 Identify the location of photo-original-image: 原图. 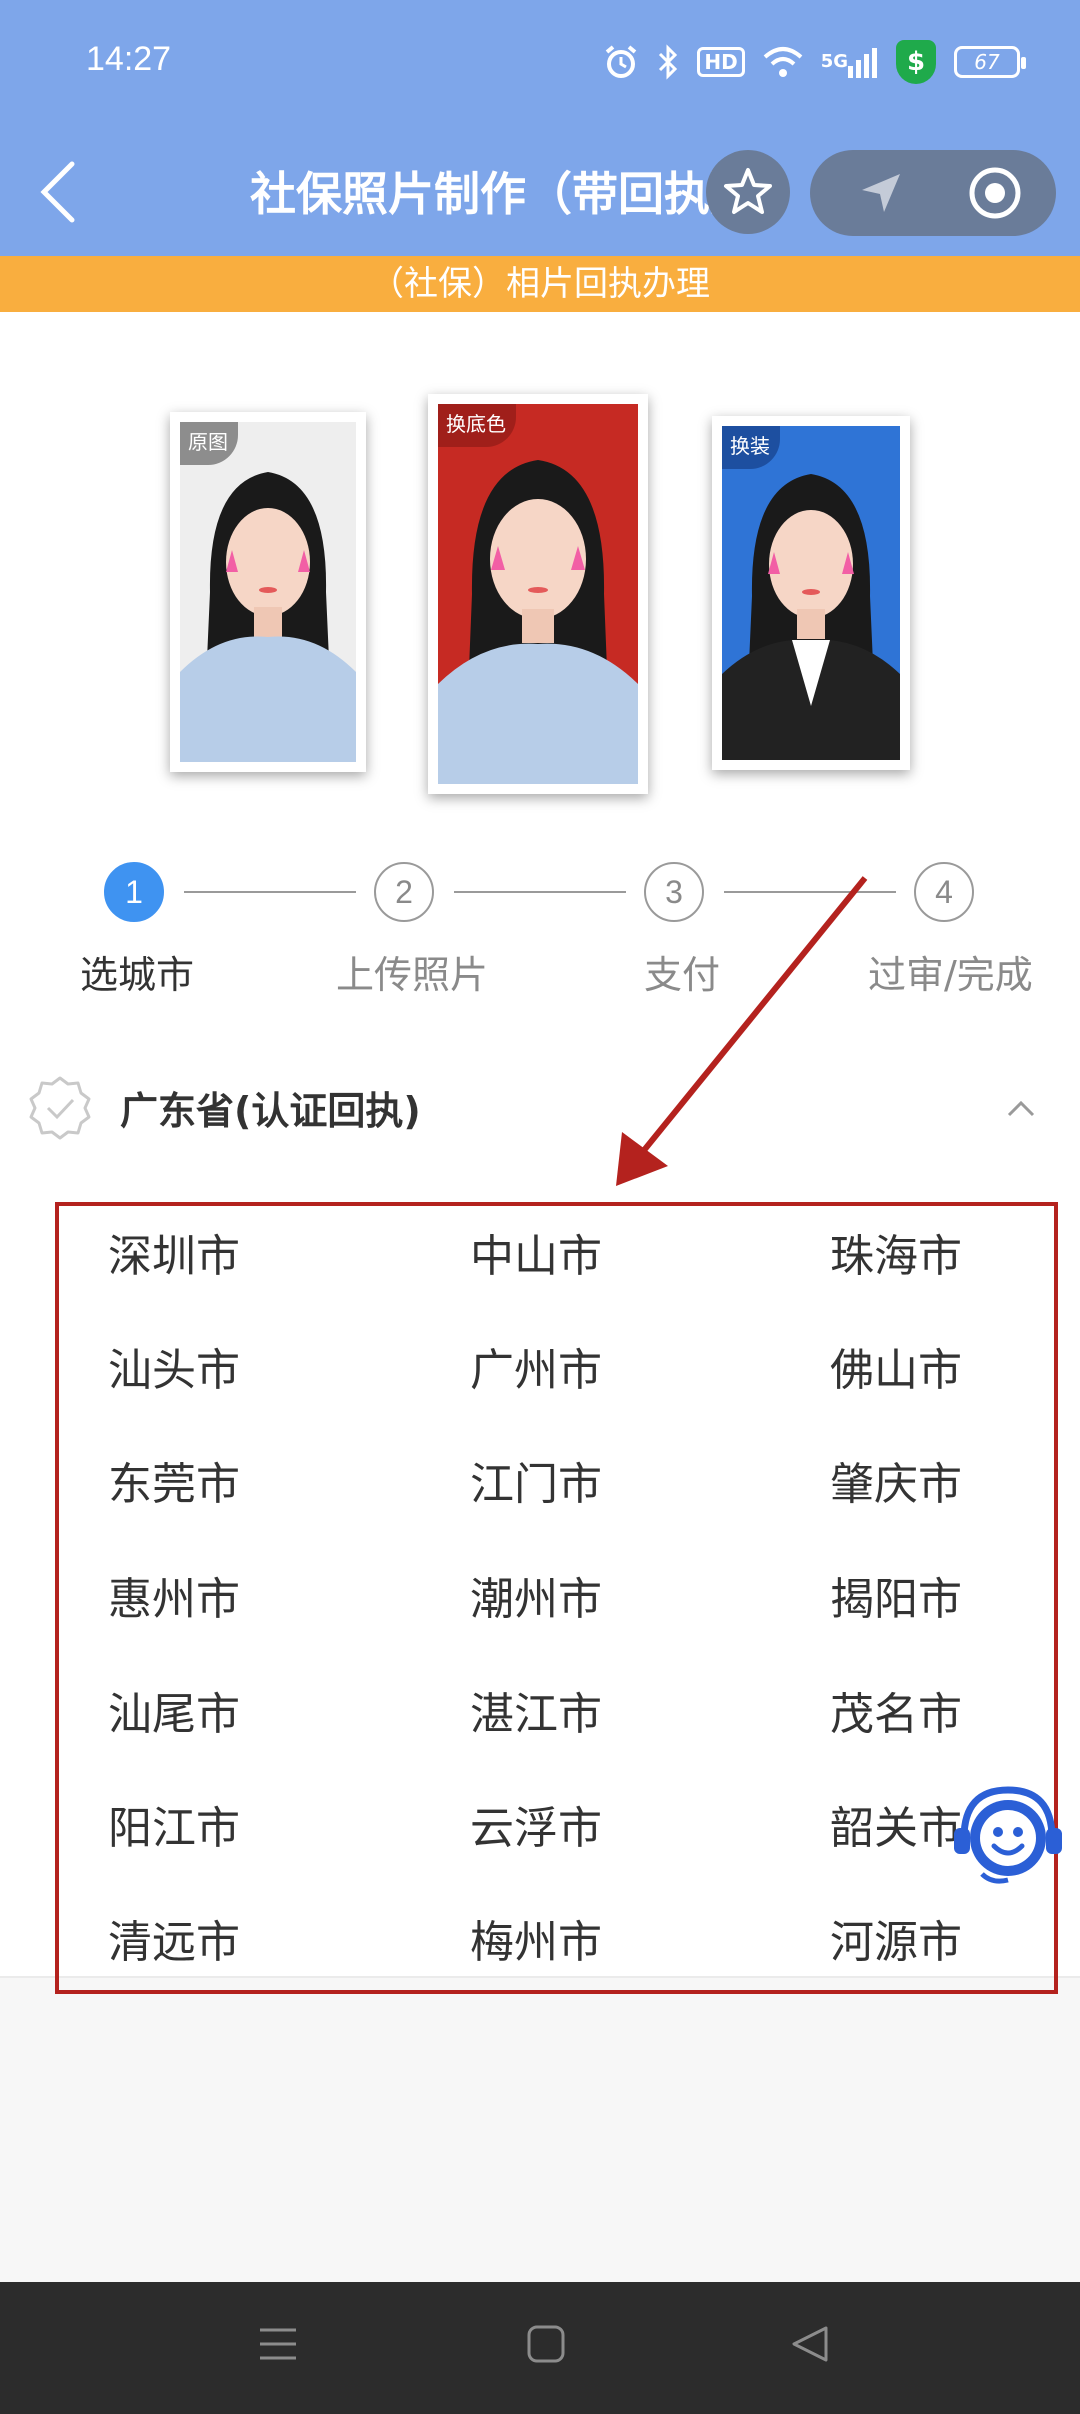
(268, 592).